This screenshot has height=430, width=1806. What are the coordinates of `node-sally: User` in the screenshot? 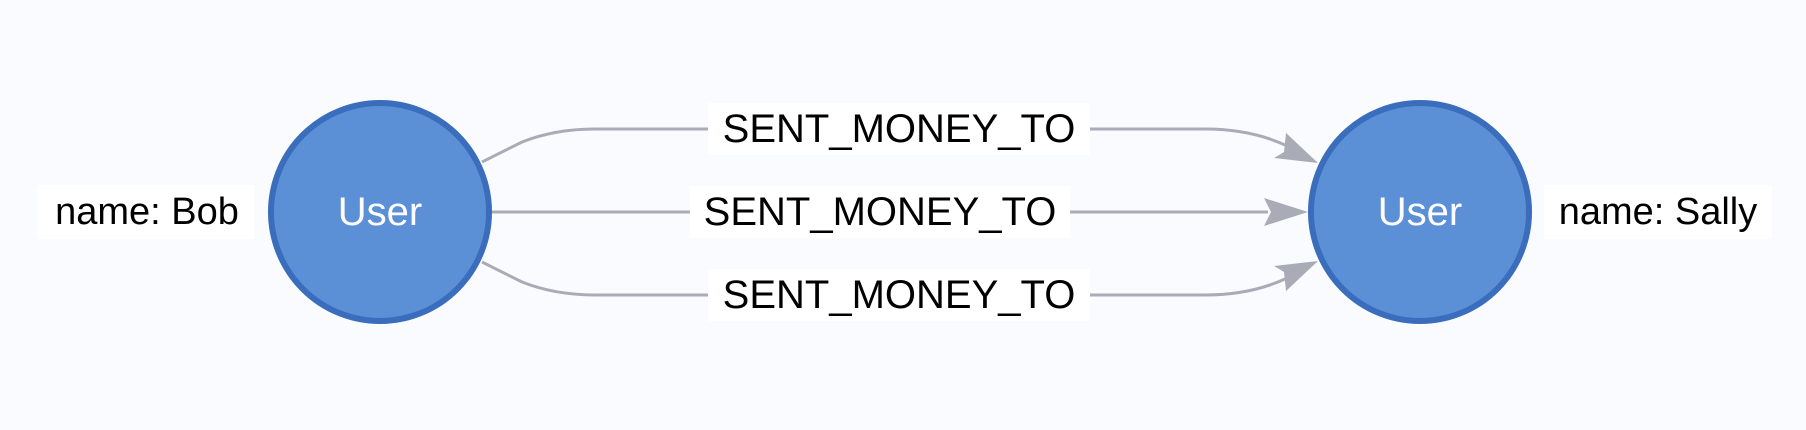 It's located at (1420, 212).